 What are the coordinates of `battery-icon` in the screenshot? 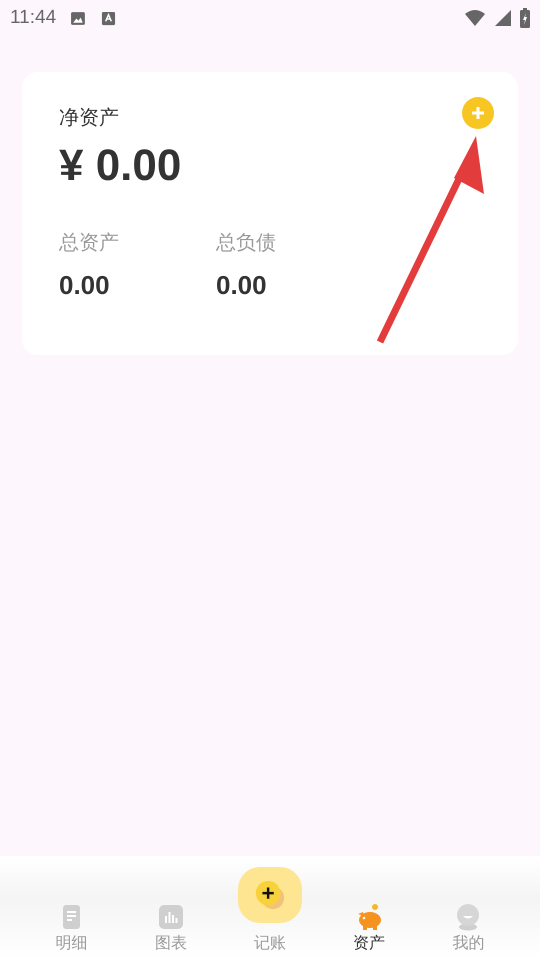 It's located at (525, 18).